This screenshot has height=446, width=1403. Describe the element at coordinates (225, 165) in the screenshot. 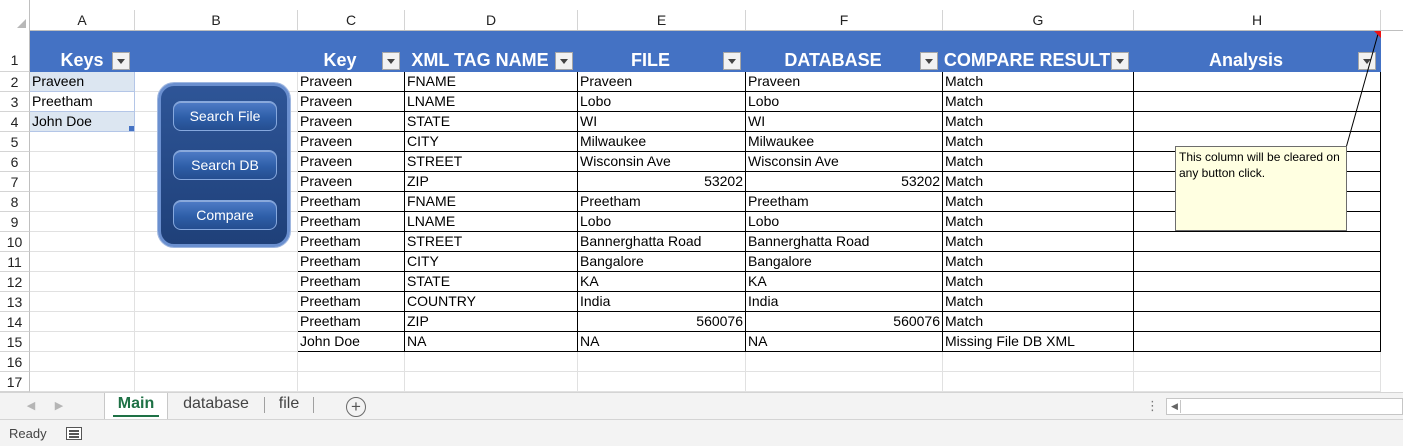

I see `search-db-button: Search DB` at that location.